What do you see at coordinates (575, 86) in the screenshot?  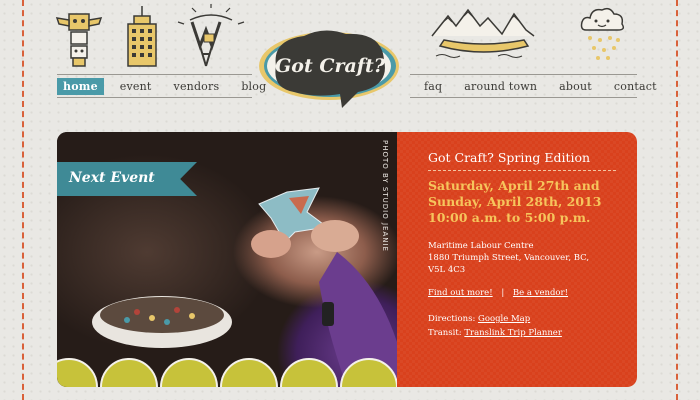 I see `nav-item-about: about` at bounding box center [575, 86].